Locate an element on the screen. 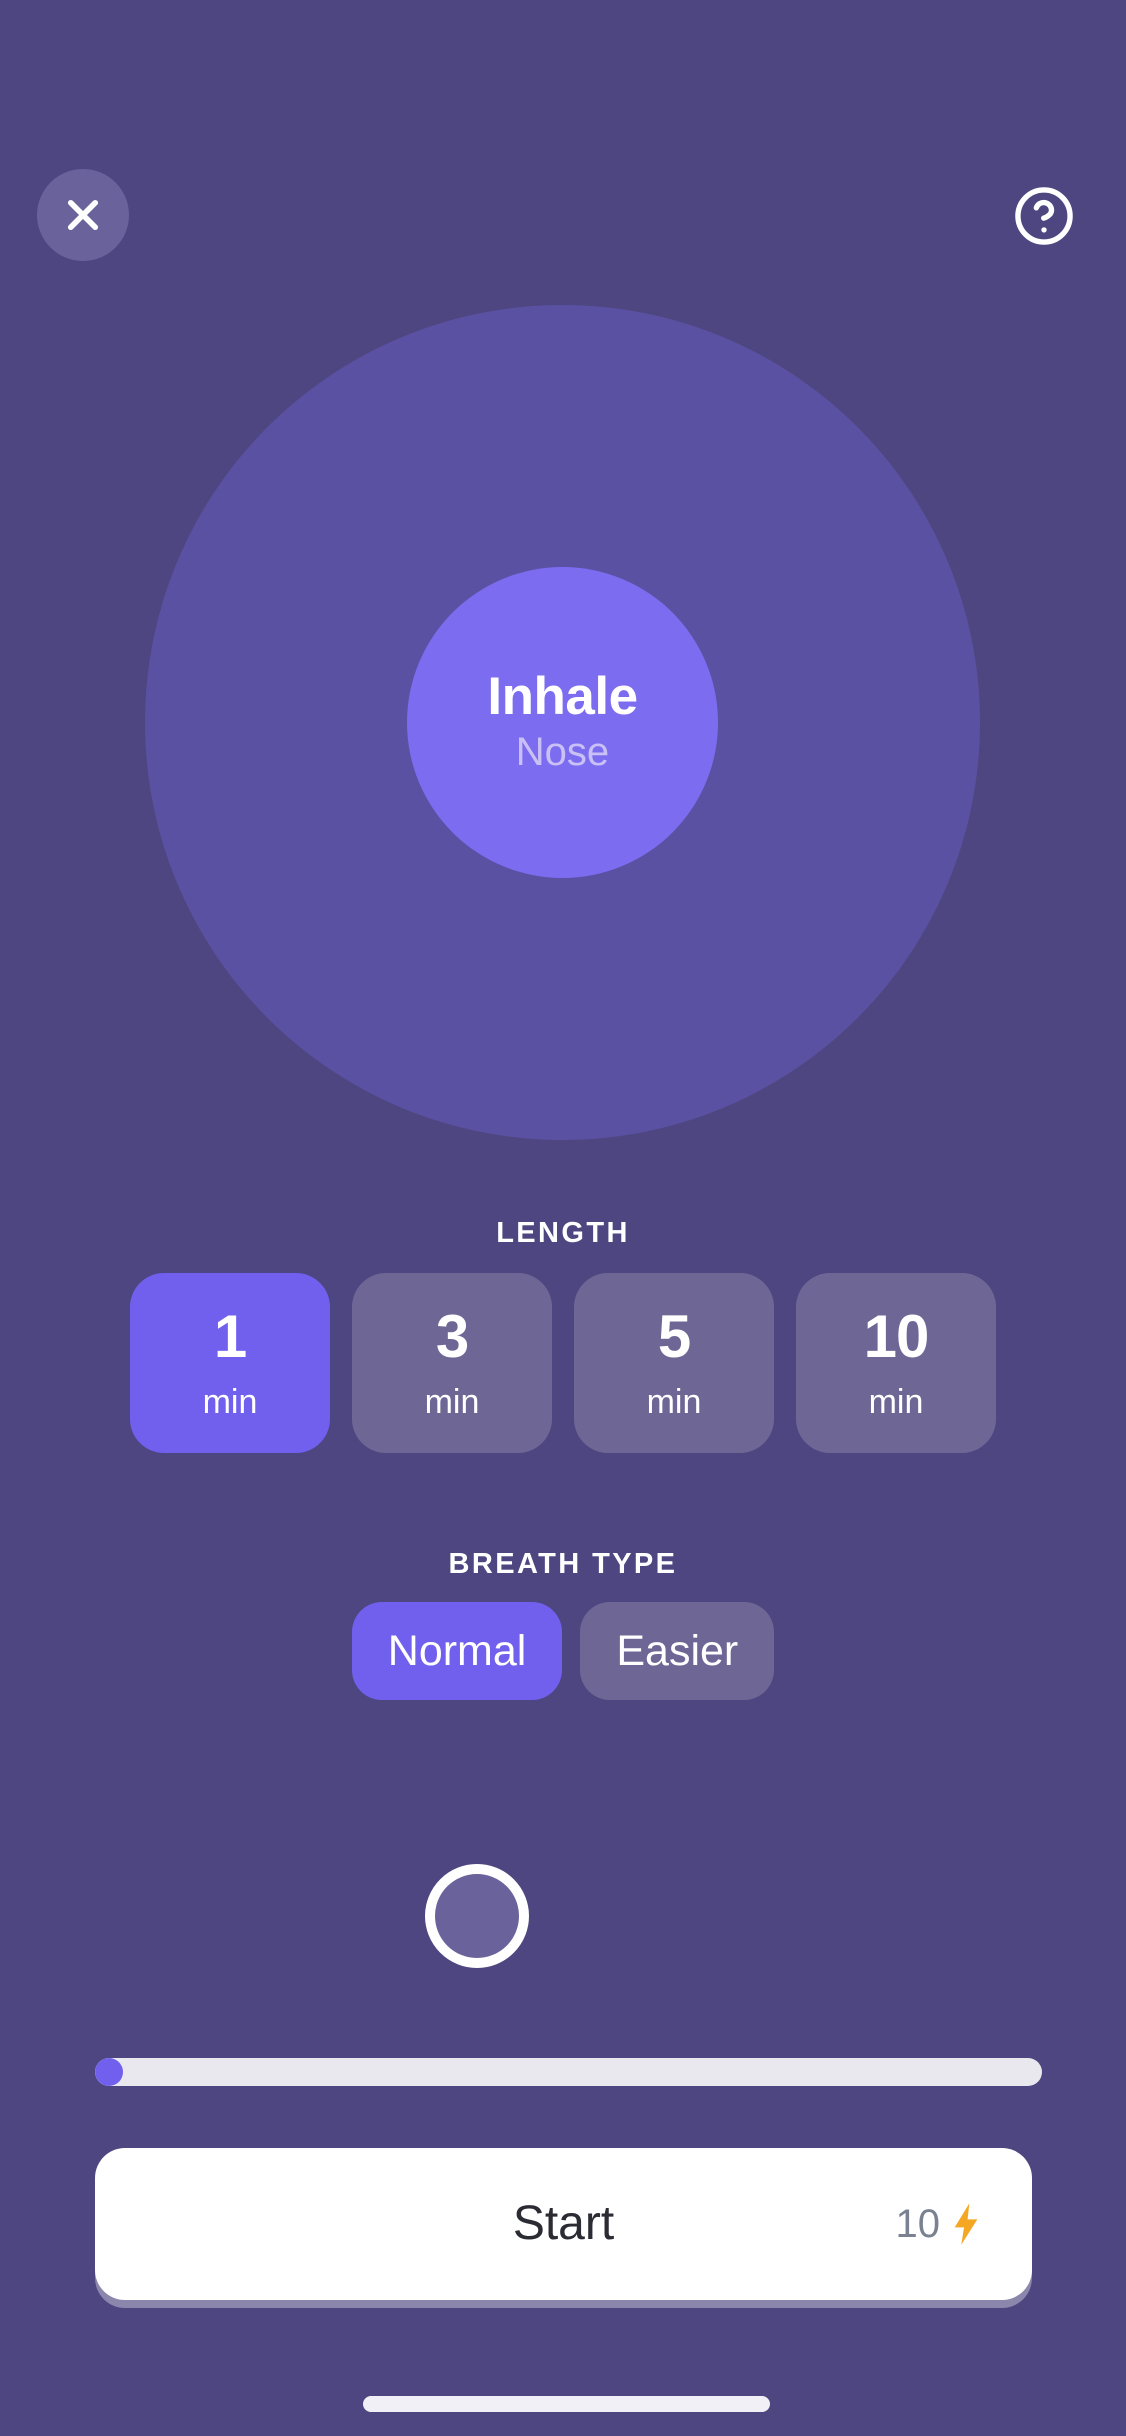 This screenshot has height=2436, width=1126. breath-type-option-normal: Normal is located at coordinates (457, 1651).